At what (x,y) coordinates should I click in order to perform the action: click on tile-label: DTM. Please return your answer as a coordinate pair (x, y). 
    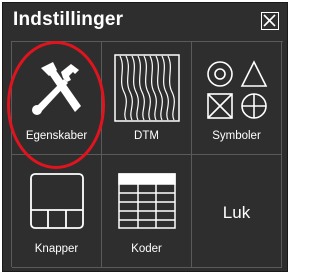
    Looking at the image, I should click on (146, 136).